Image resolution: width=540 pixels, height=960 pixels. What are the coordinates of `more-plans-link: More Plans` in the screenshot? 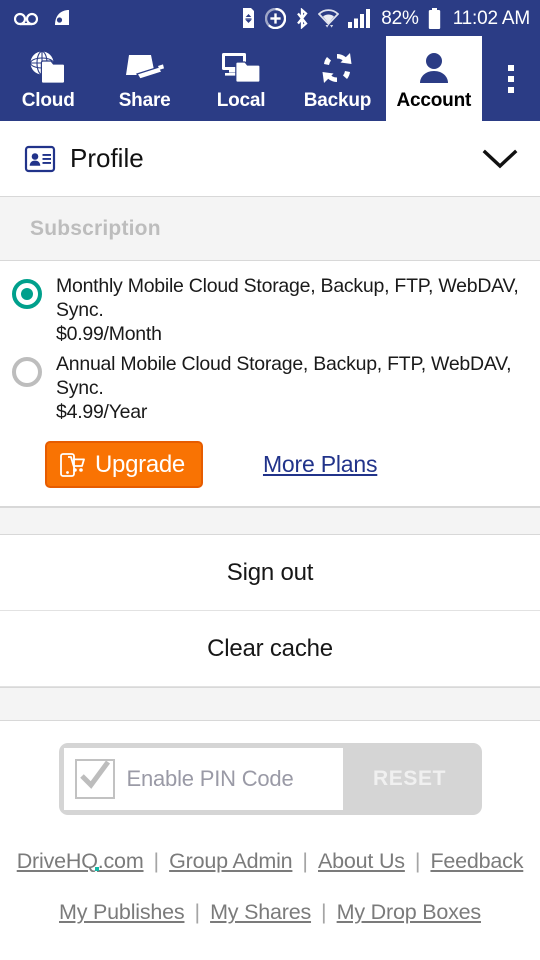 It's located at (320, 464).